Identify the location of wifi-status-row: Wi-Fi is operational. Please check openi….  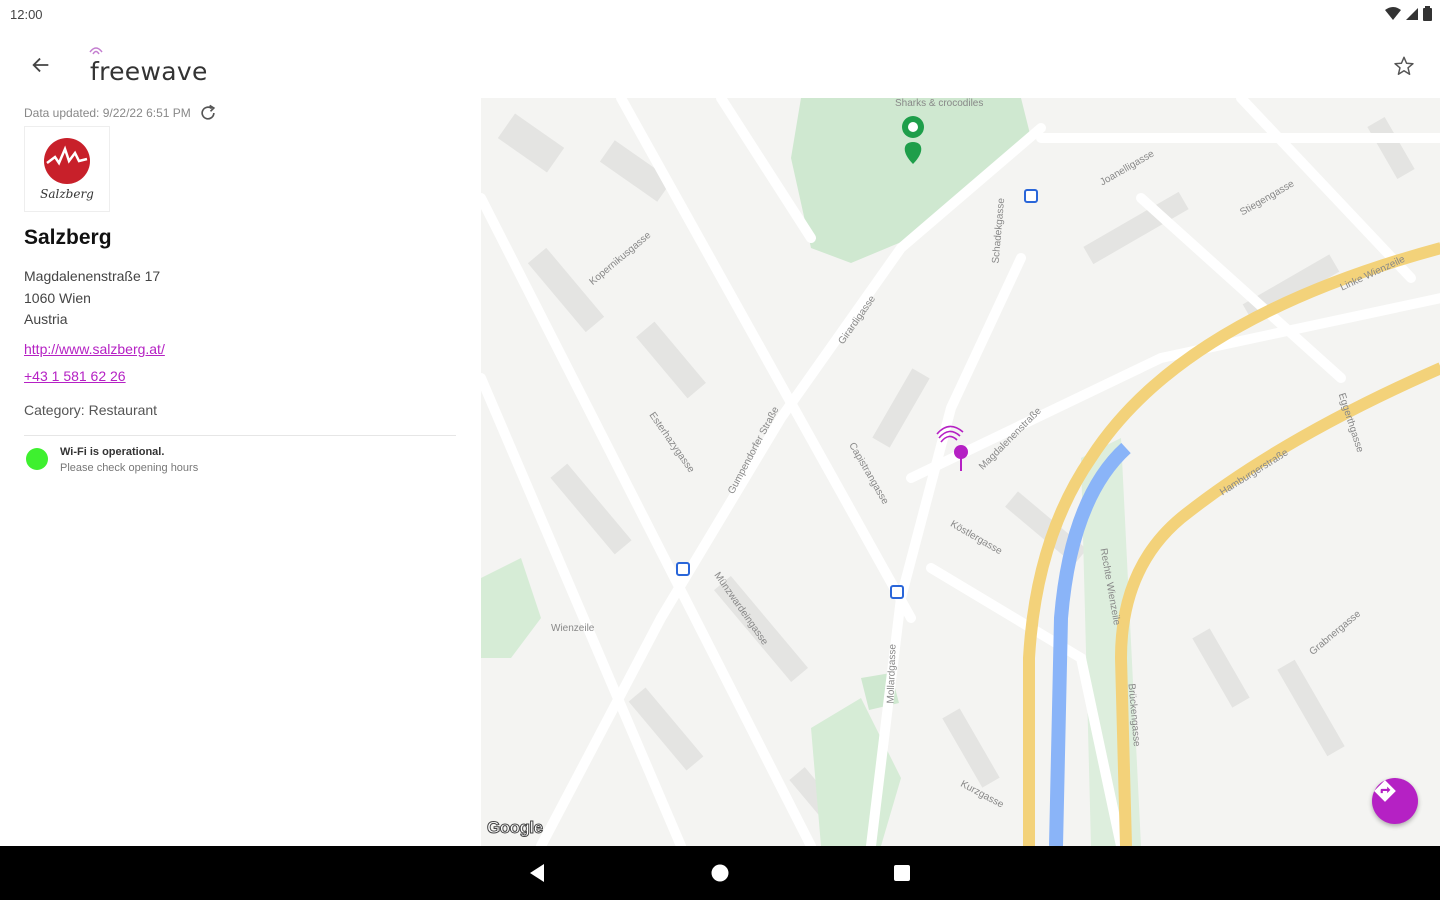
(112, 459).